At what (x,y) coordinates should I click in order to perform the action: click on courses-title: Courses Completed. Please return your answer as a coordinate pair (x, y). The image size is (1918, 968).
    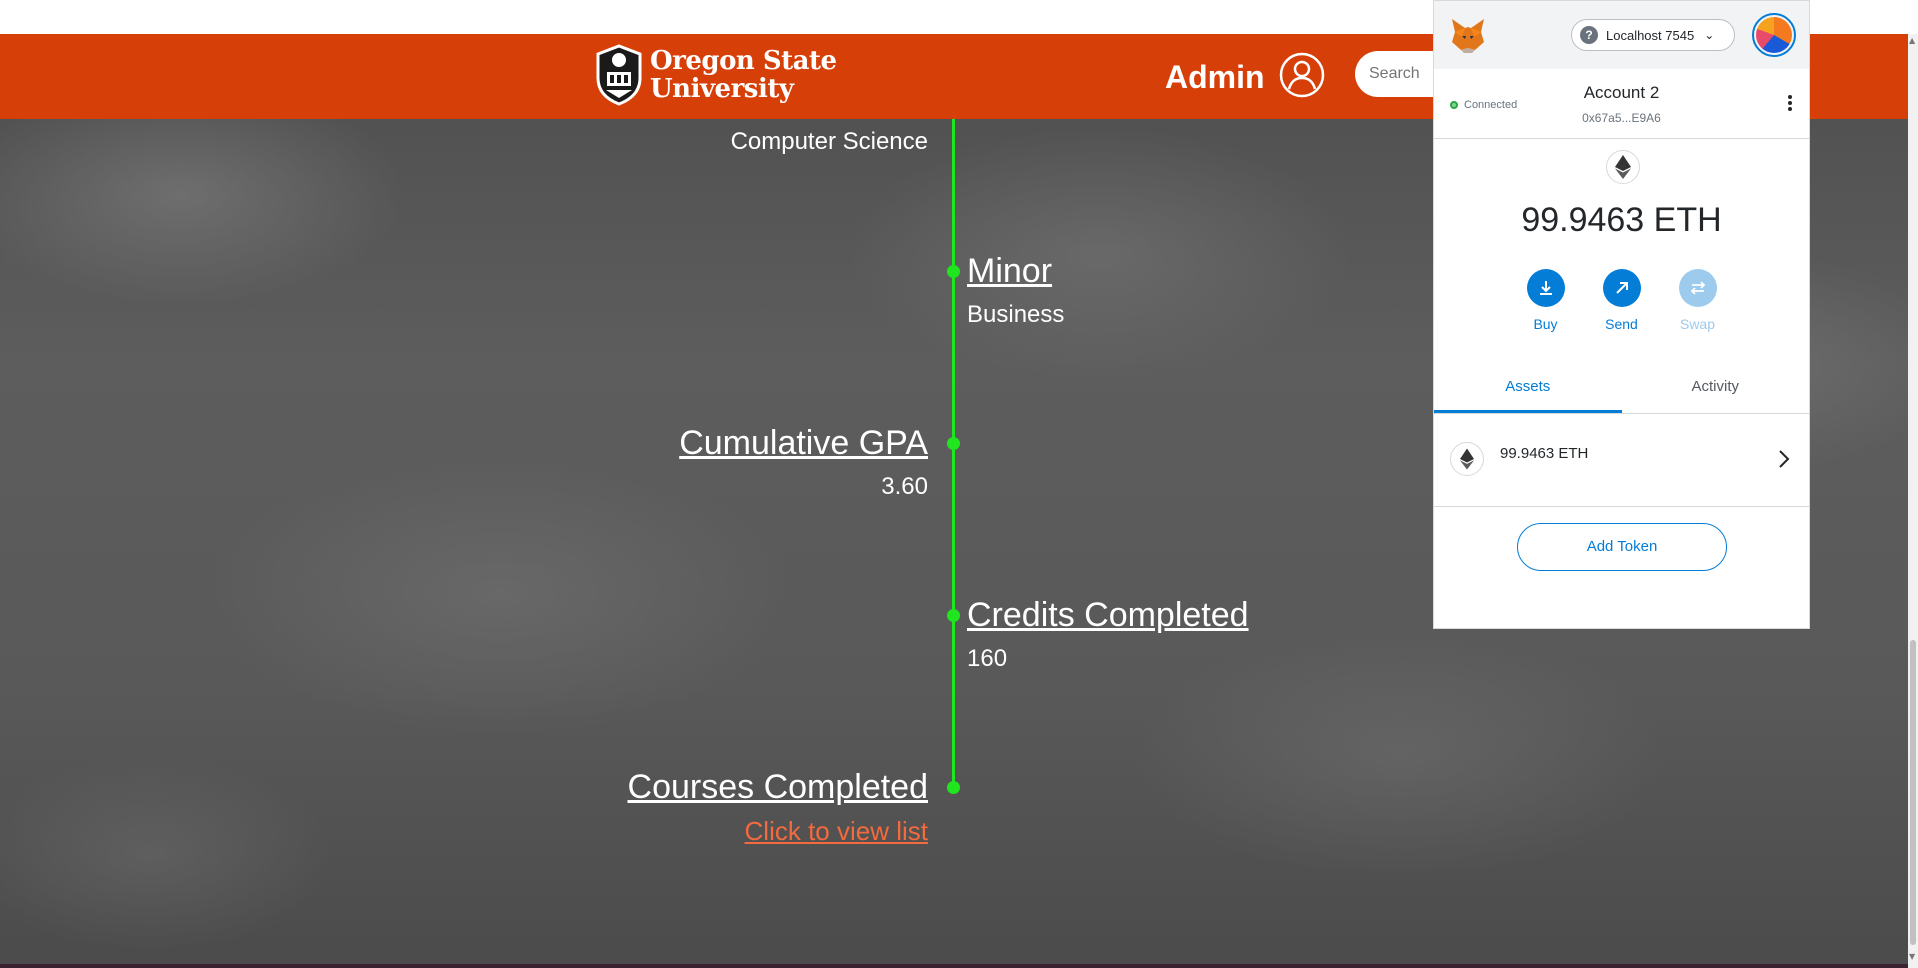
    Looking at the image, I should click on (777, 787).